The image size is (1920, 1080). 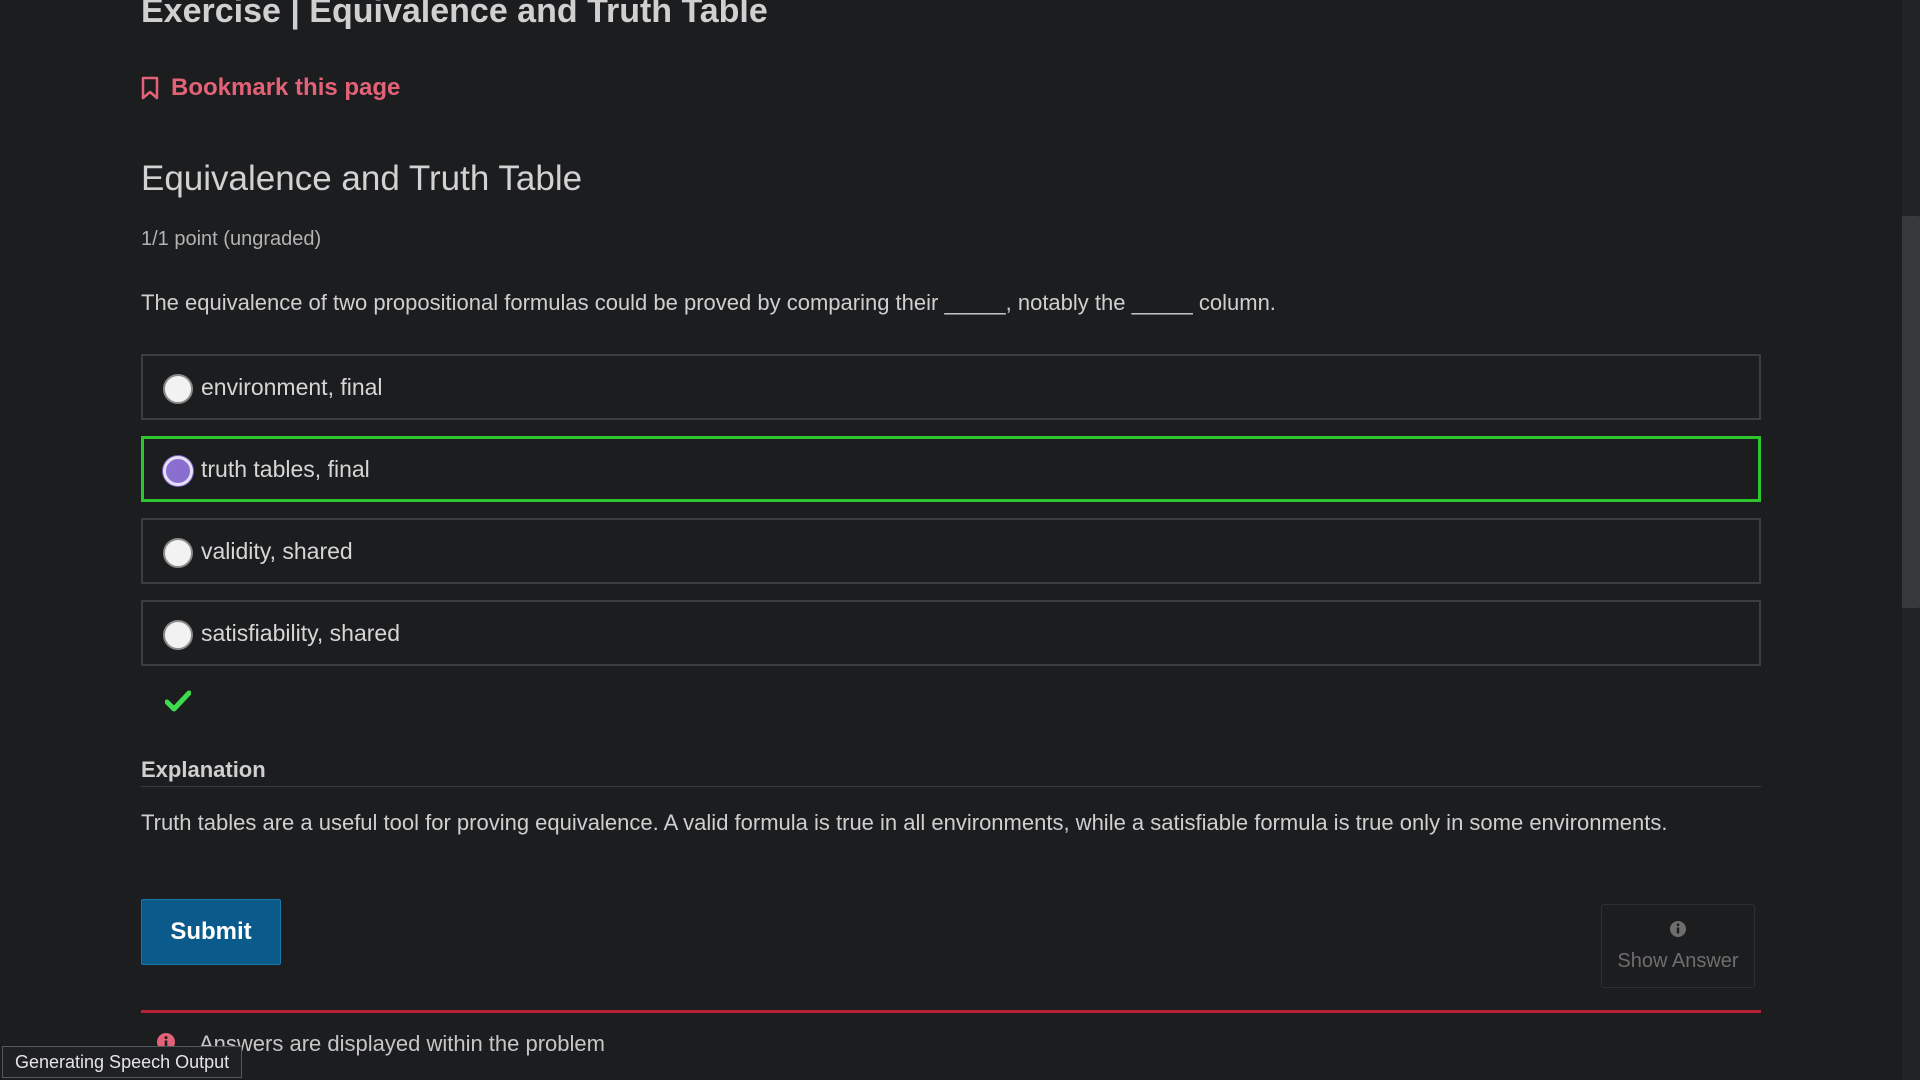 What do you see at coordinates (300, 632) in the screenshot?
I see `option-label: satisfiability, shared` at bounding box center [300, 632].